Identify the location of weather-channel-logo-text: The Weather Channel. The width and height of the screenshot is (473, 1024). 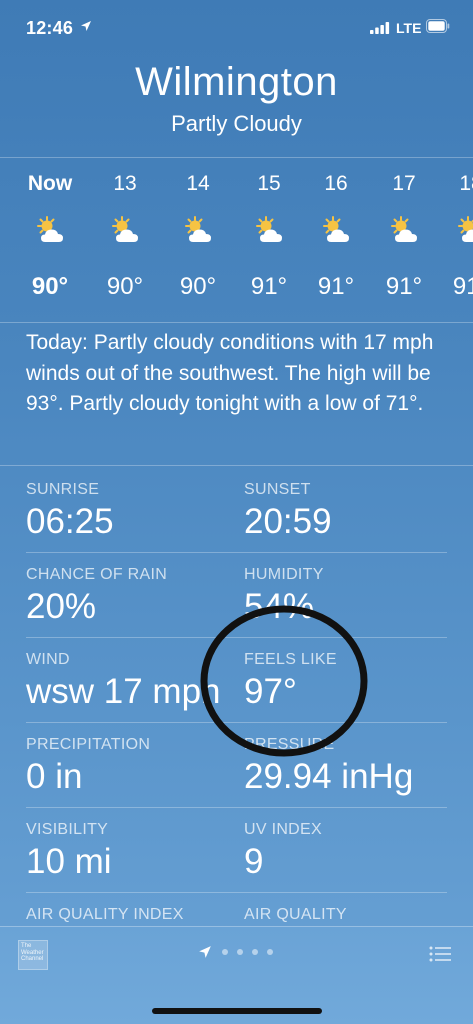
(32, 952).